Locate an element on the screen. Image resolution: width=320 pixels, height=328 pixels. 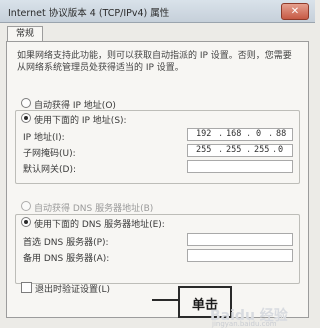
gateway-field is located at coordinates (240, 166).